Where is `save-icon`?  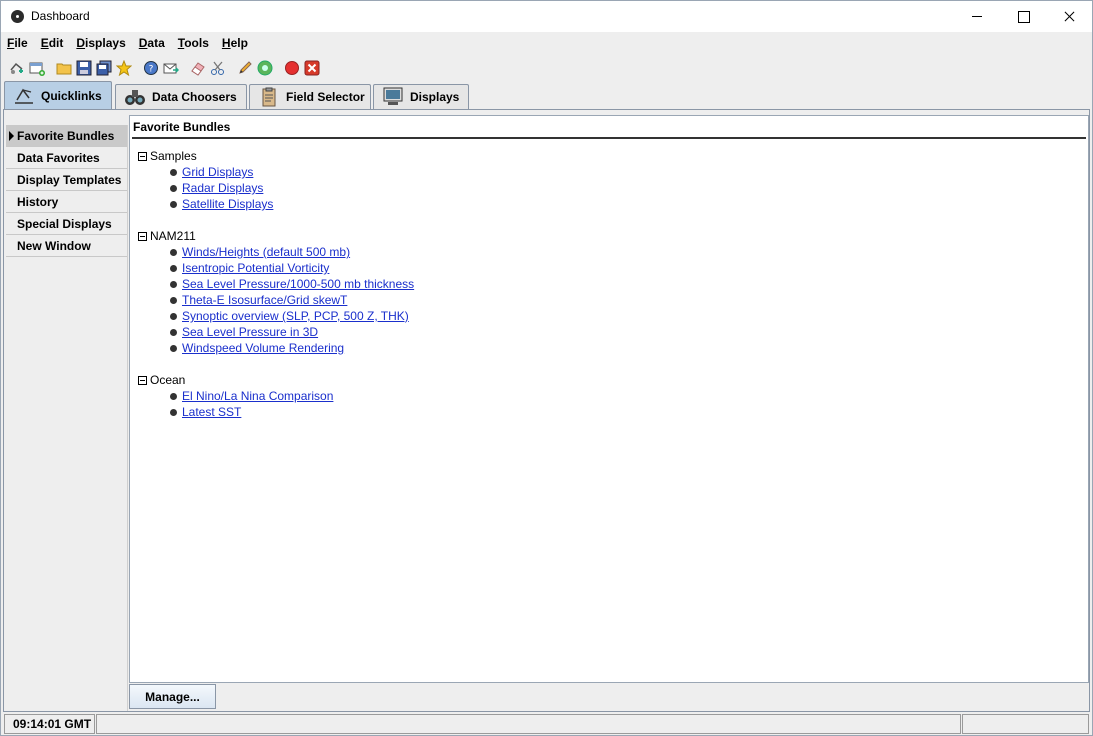 save-icon is located at coordinates (84, 68).